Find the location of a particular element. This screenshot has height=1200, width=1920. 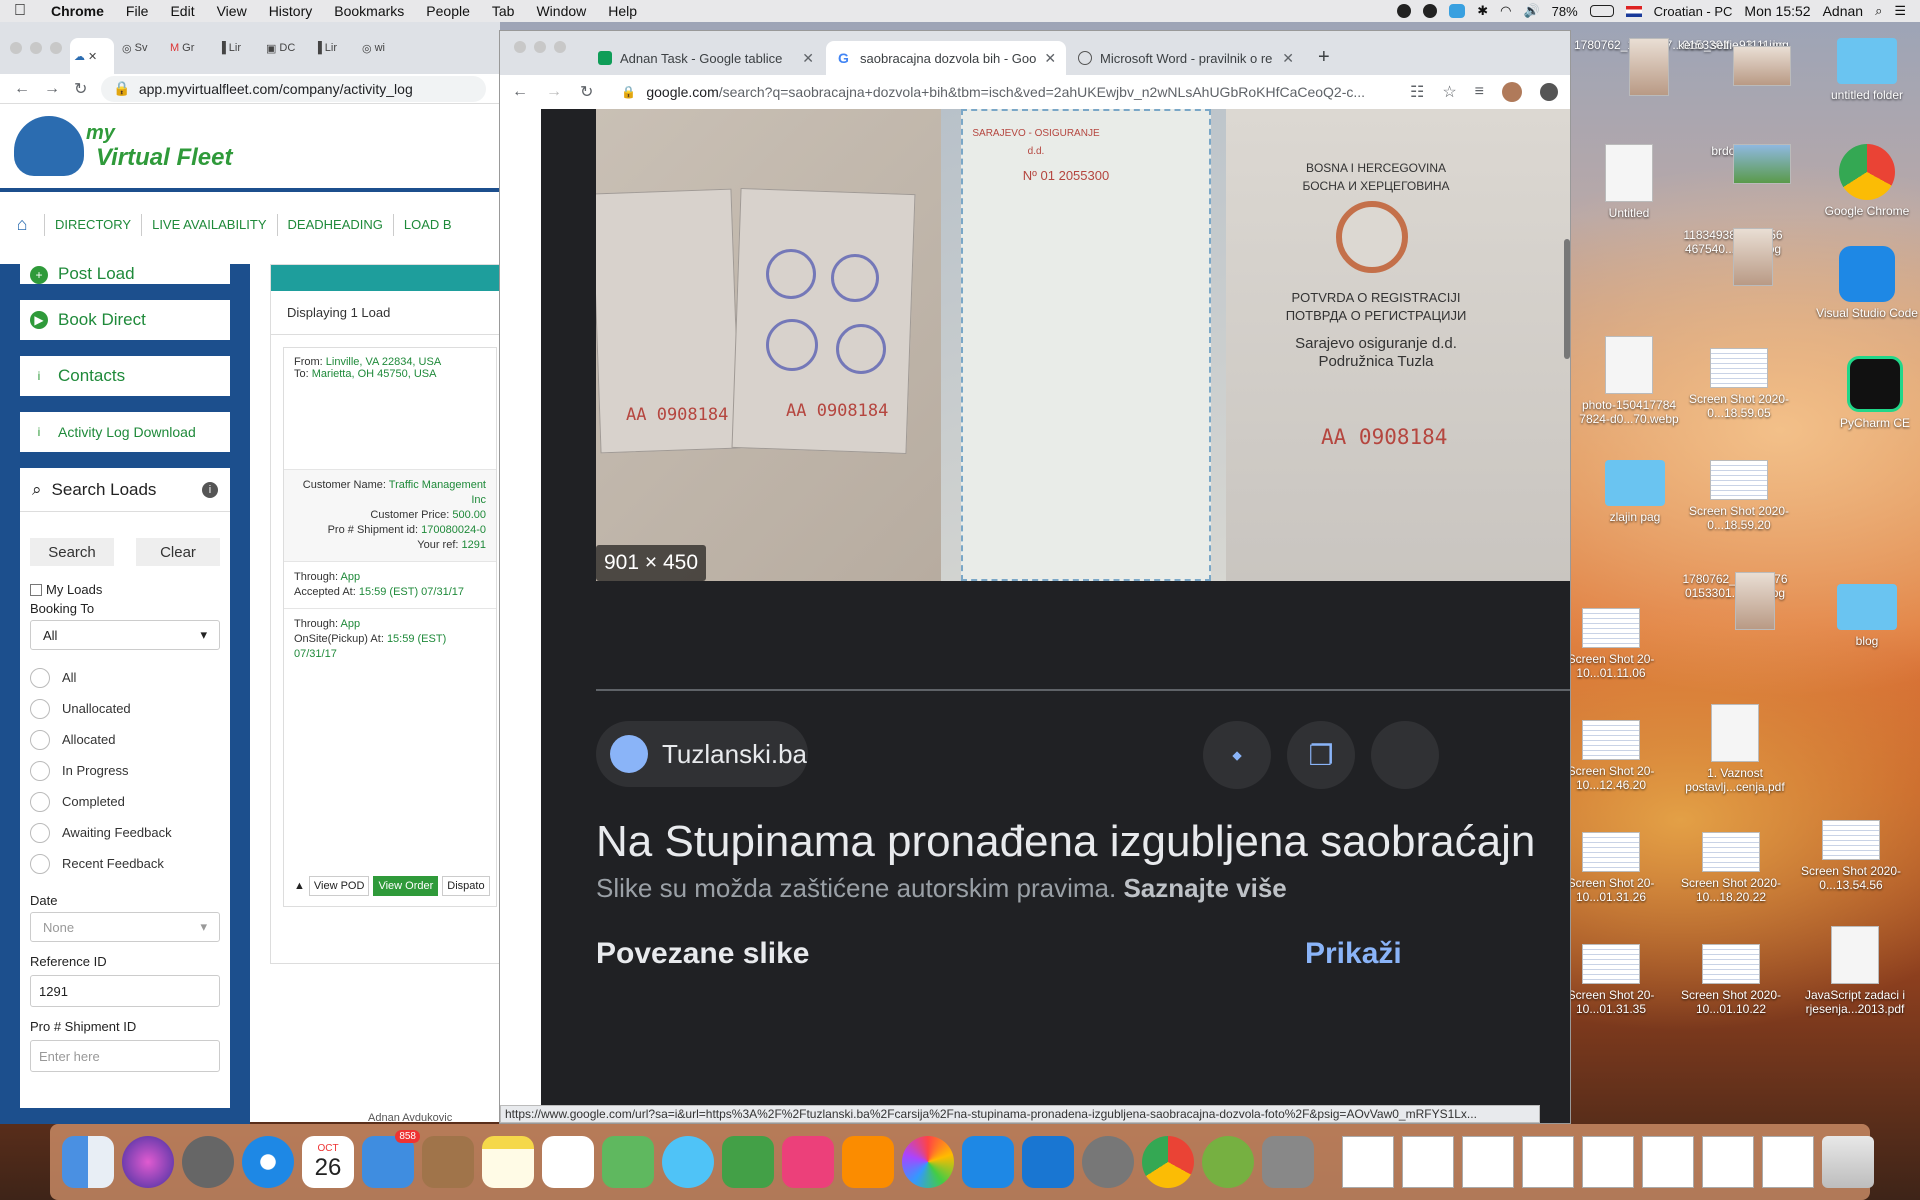

desktop-icon: brdo.jpg is located at coordinates (1734, 164).